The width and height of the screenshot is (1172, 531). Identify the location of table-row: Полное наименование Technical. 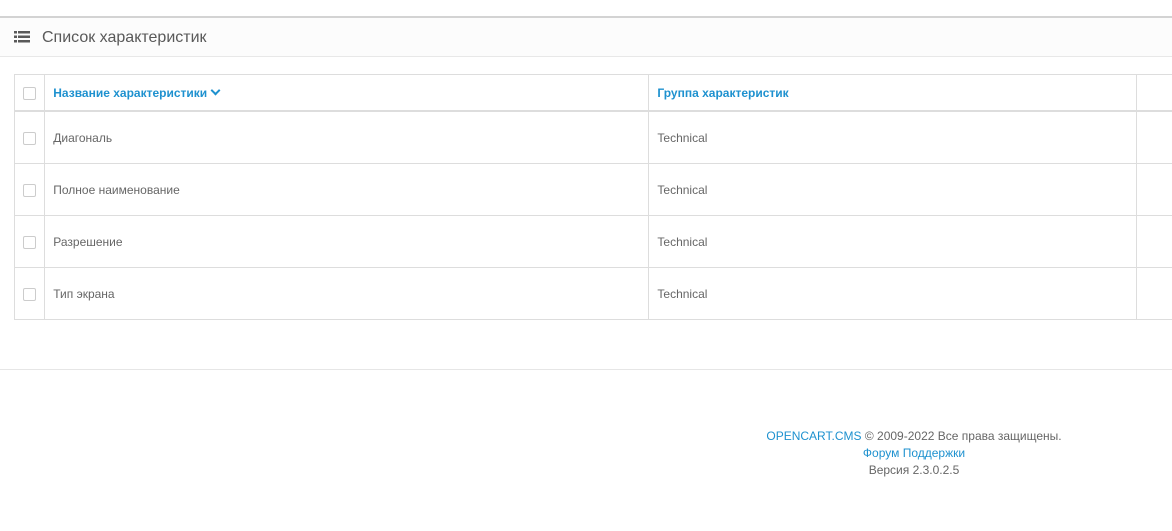
(592, 189).